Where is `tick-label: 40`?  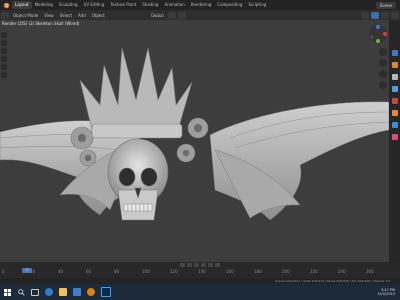 tick-label: 40 is located at coordinates (61, 271).